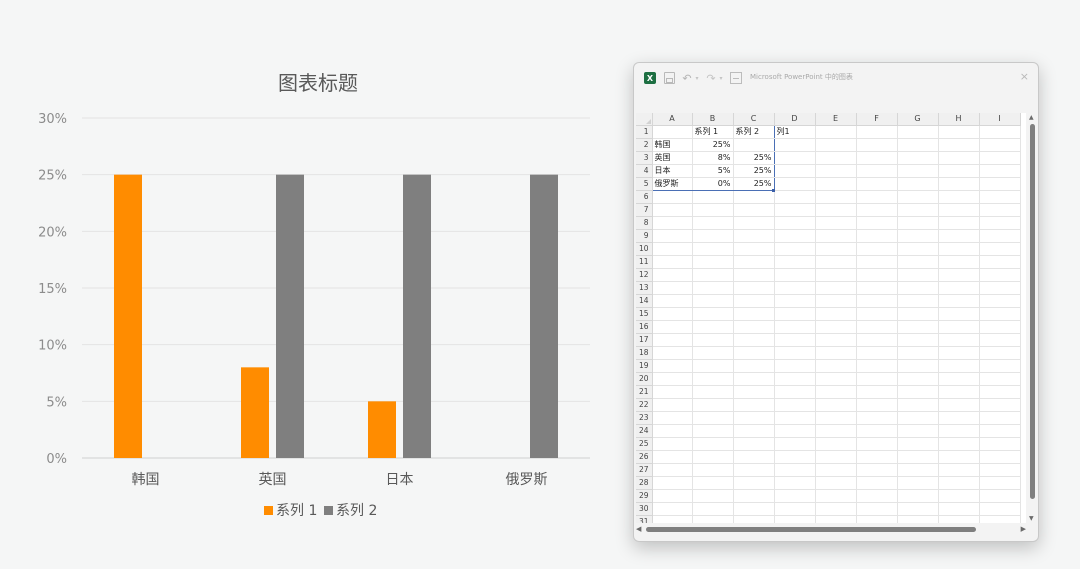  Describe the element at coordinates (1023, 529) in the screenshot. I see `scroll-right-arrow-icon: ▶` at that location.